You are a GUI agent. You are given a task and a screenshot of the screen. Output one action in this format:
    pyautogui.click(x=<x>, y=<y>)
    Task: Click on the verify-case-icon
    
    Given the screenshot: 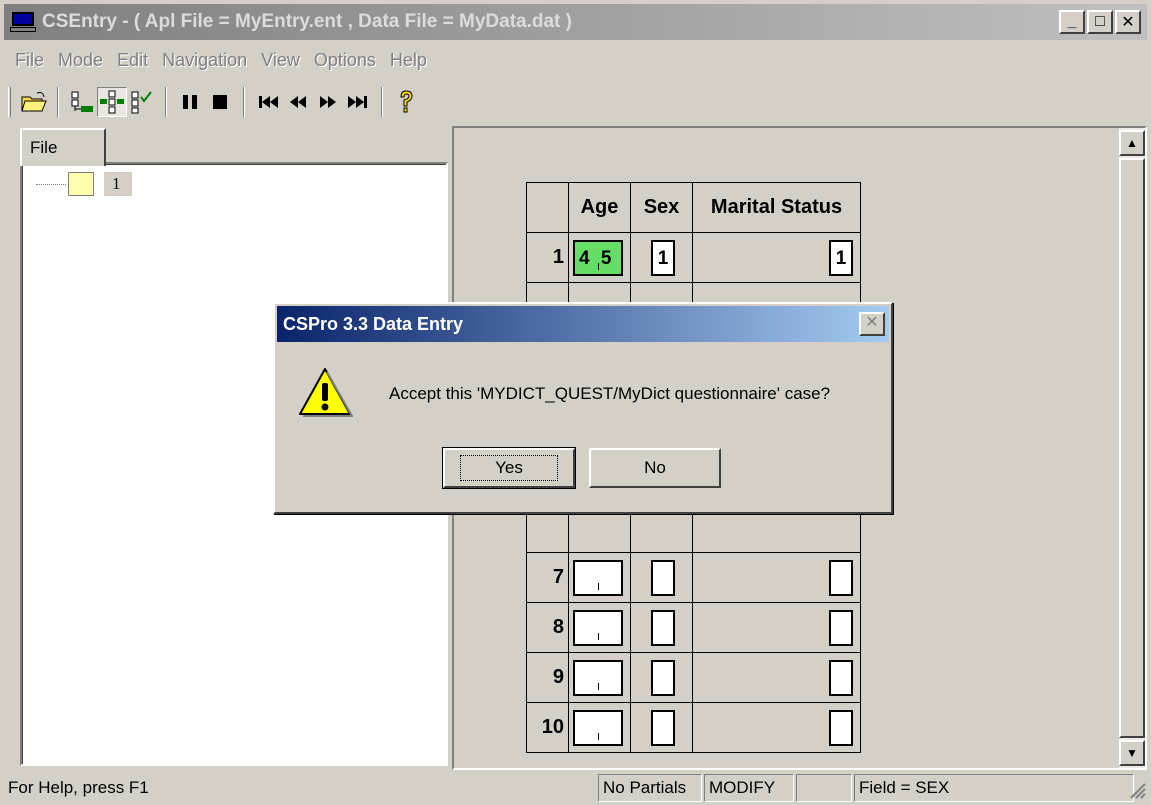 What is the action you would take?
    pyautogui.click(x=142, y=102)
    